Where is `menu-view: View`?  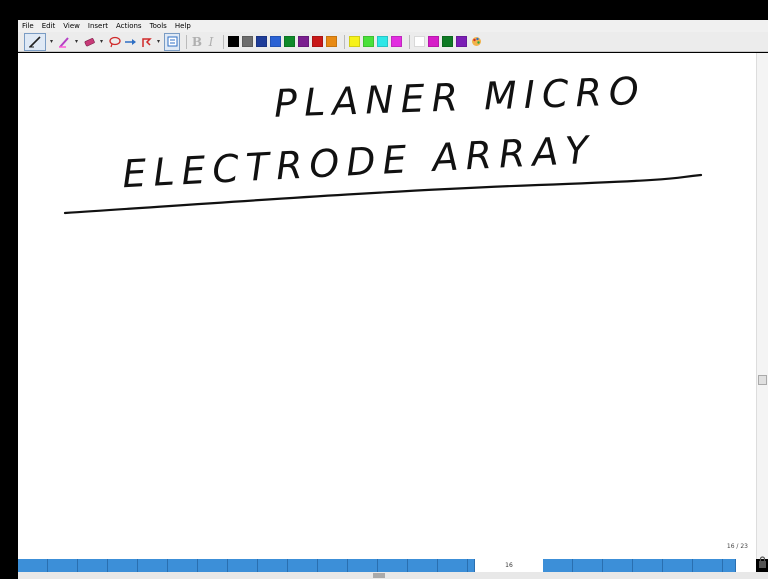
menu-view: View is located at coordinates (71, 26).